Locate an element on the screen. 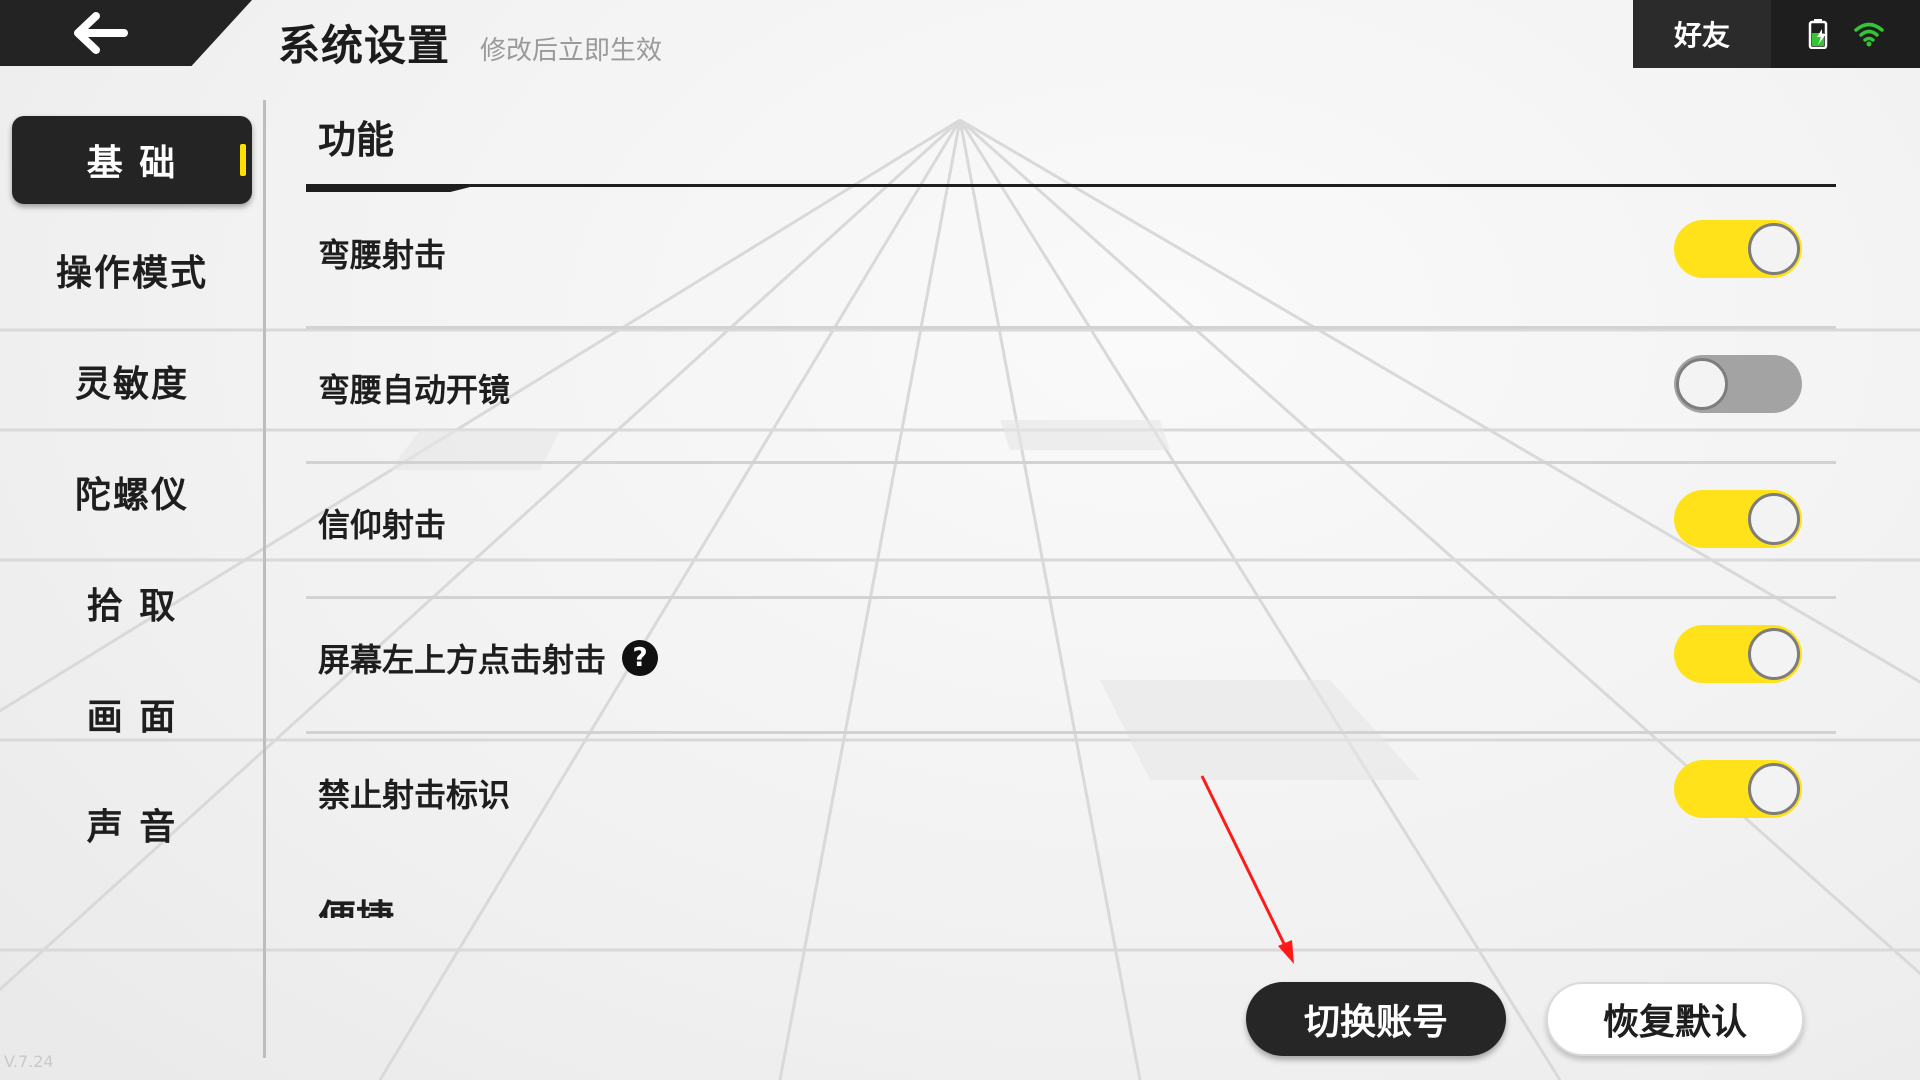 This screenshot has height=1080, width=1920. top-right-panel: 好友 is located at coordinates (1776, 34).